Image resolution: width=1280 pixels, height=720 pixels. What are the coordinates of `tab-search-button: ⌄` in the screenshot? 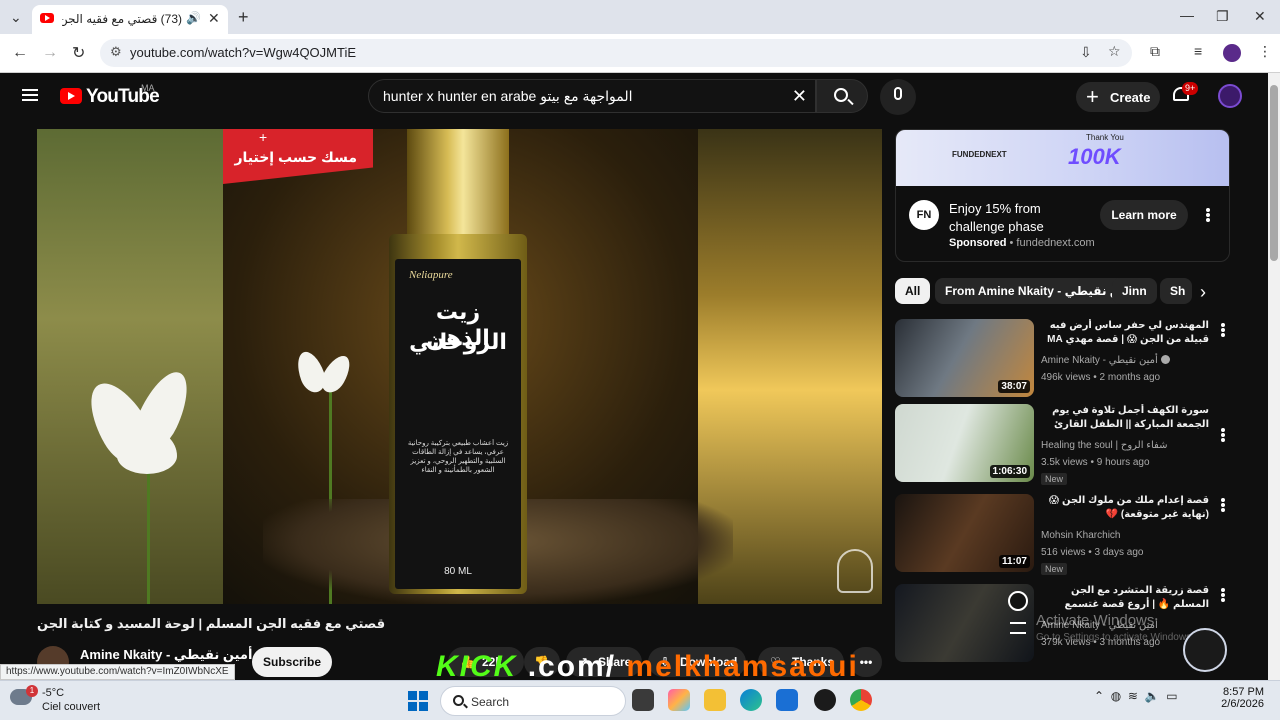 It's located at (16, 17).